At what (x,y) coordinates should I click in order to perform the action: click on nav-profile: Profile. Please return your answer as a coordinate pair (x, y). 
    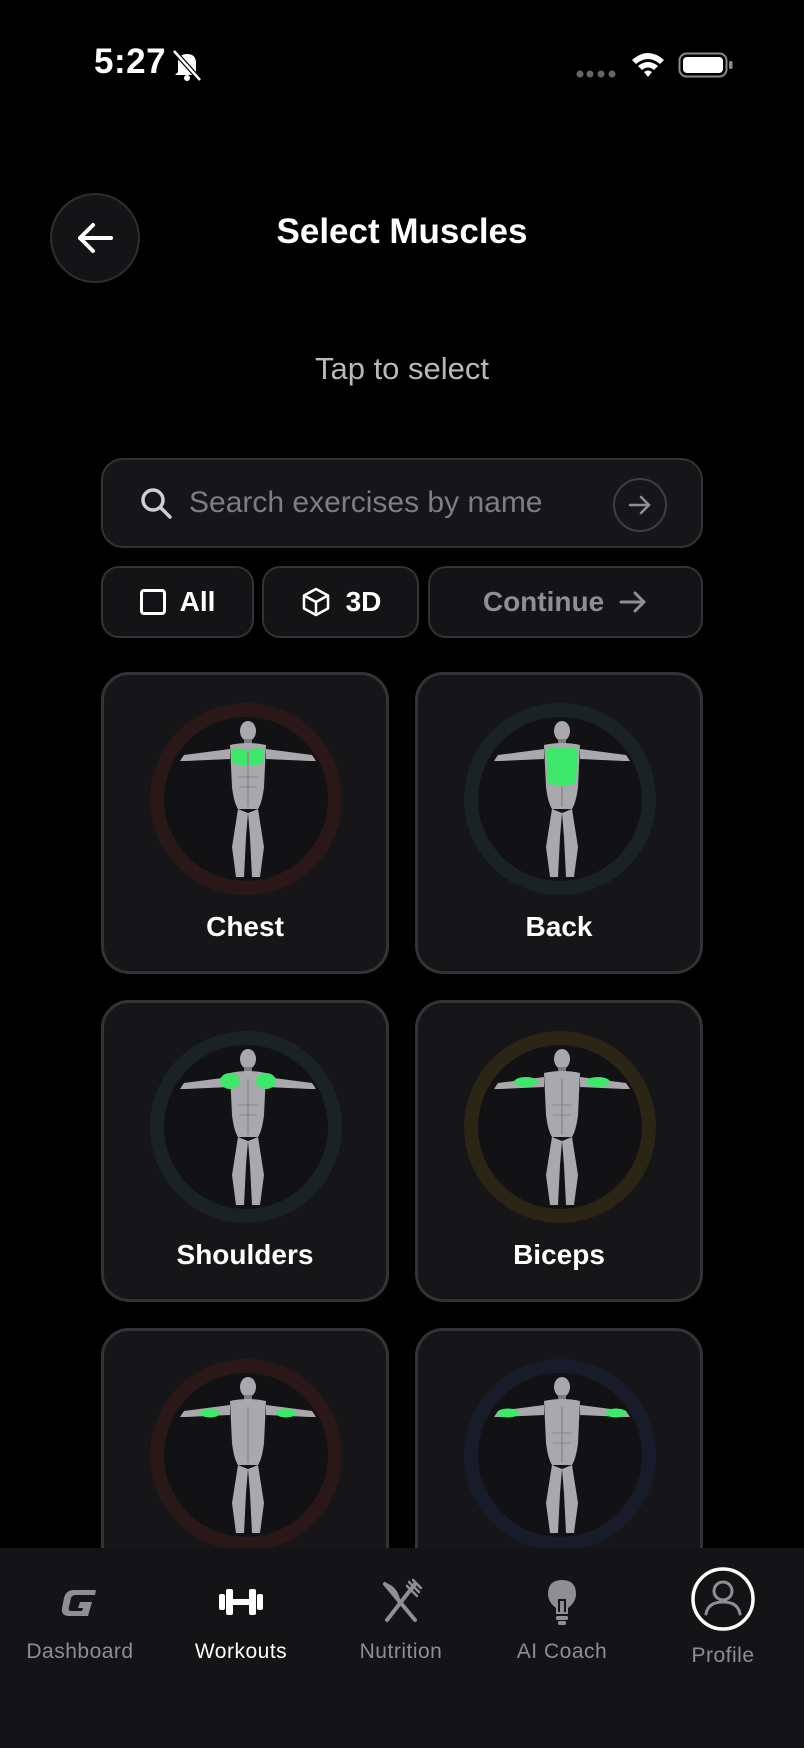
    Looking at the image, I should click on (723, 1617).